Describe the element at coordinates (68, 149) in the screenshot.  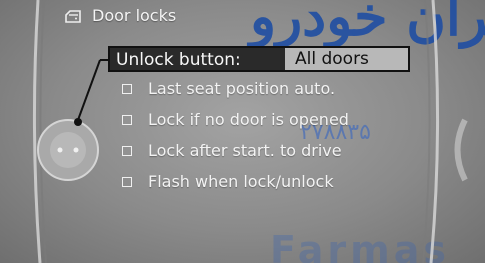
I see `controller-knob-icon` at that location.